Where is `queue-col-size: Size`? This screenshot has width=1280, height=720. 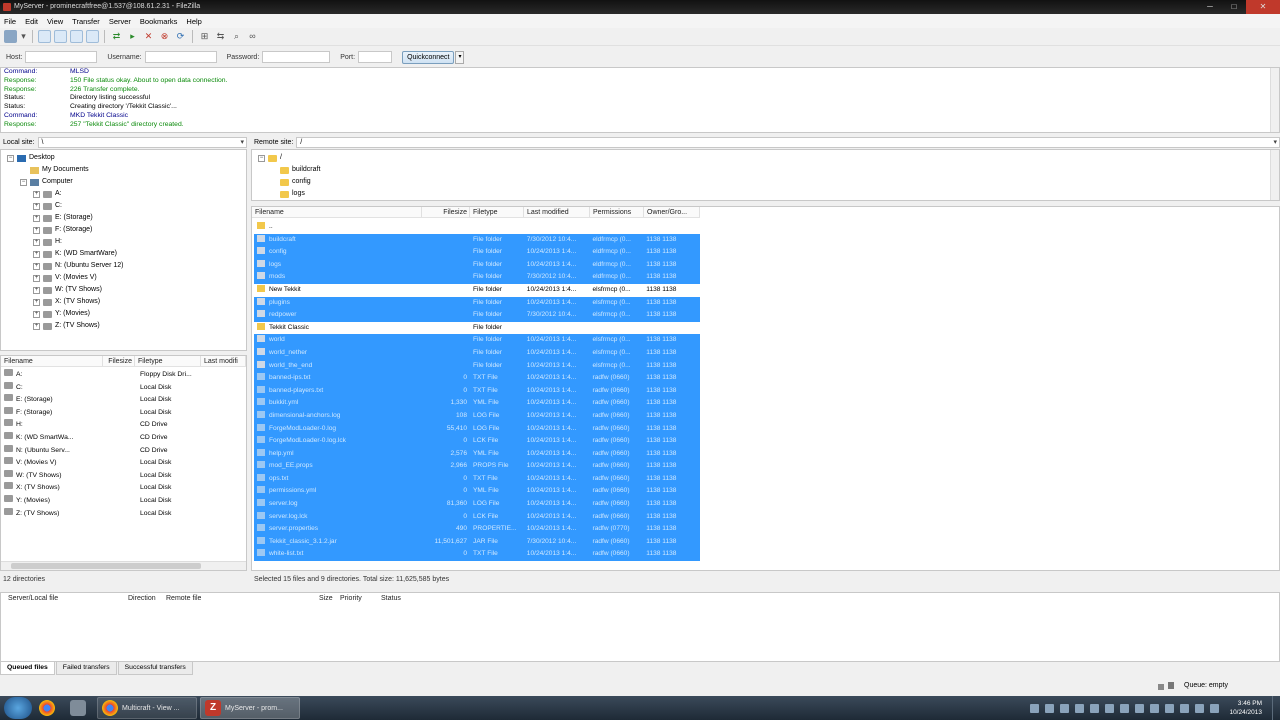 queue-col-size: Size is located at coordinates (324, 598).